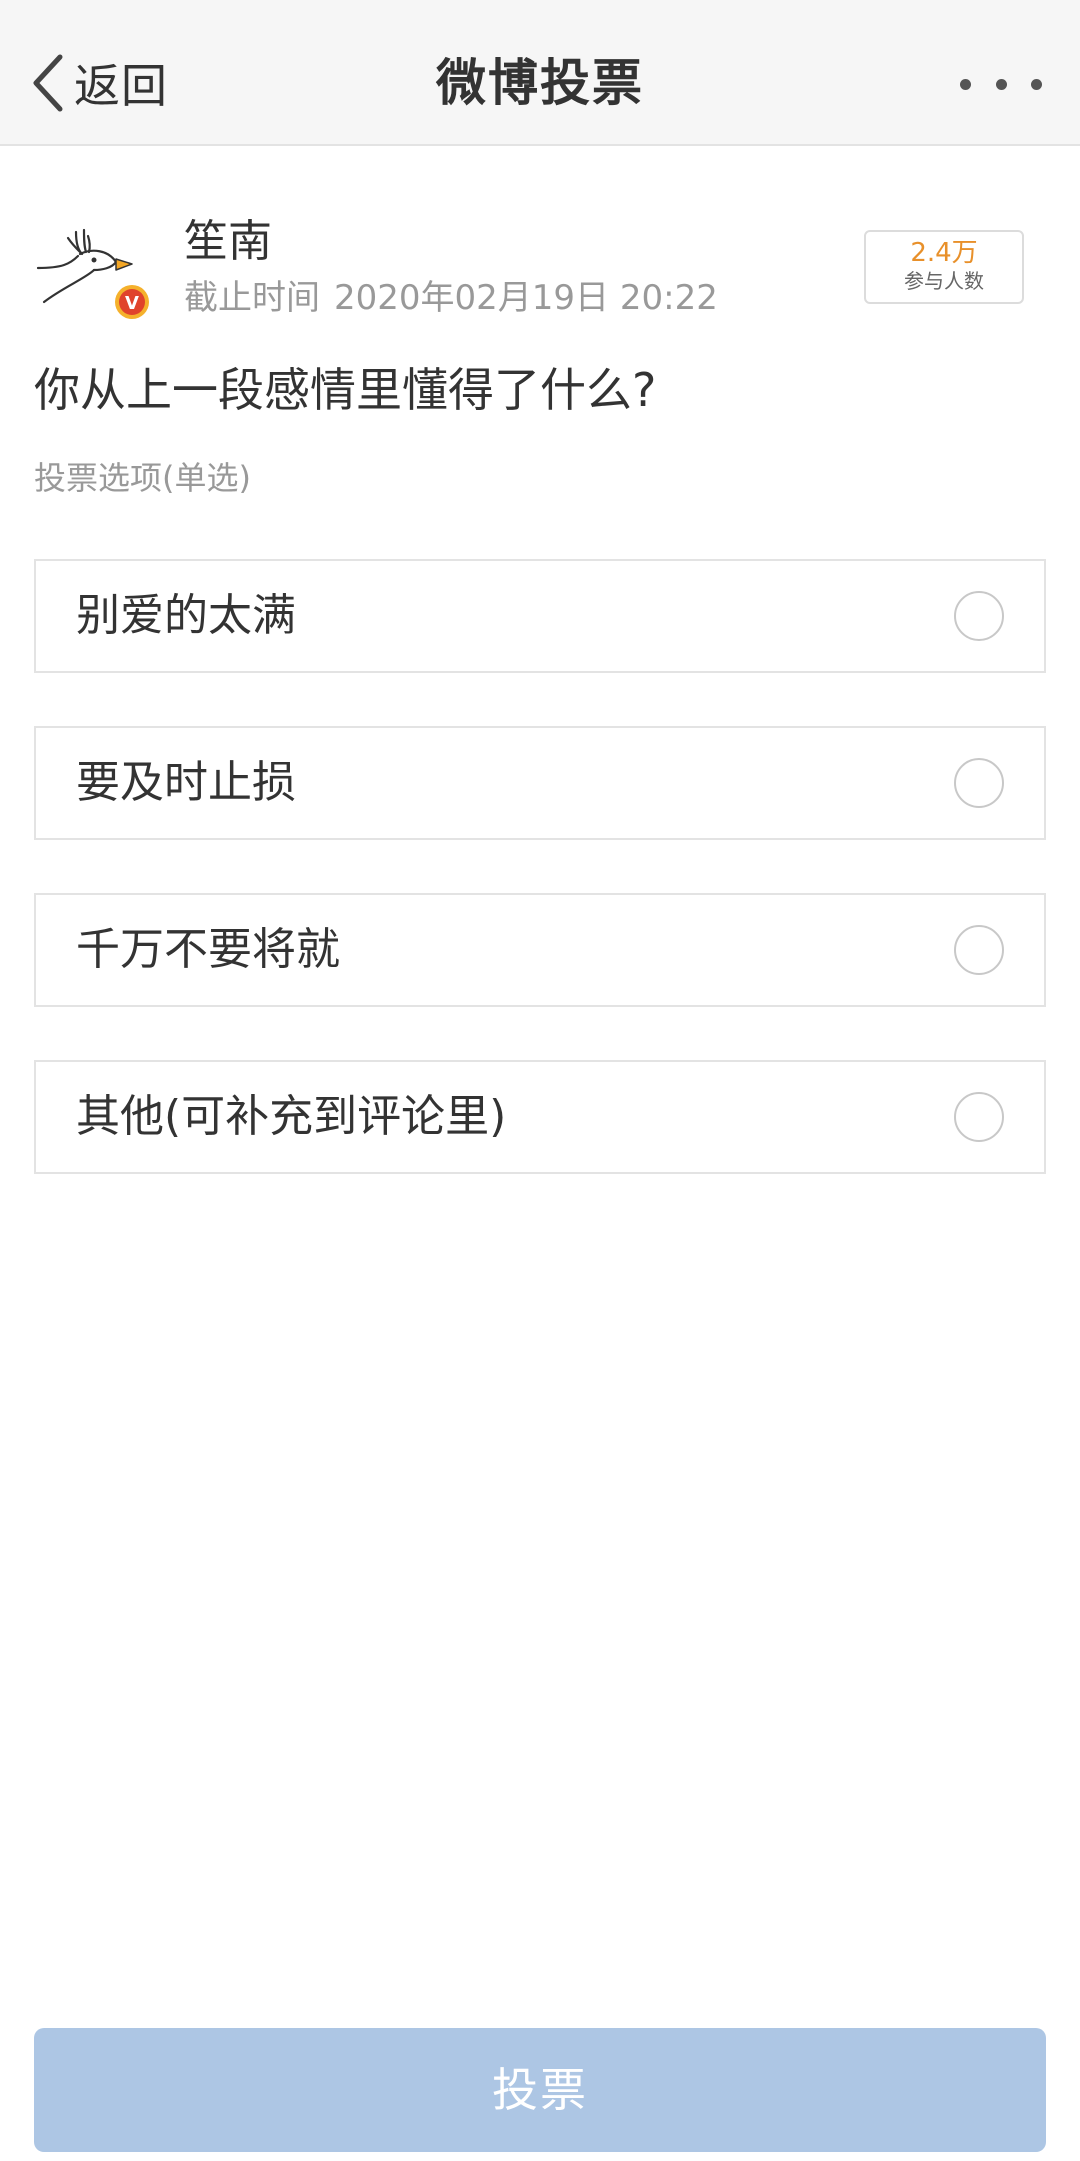 The width and height of the screenshot is (1080, 2161). I want to click on more-options-button, so click(1001, 84).